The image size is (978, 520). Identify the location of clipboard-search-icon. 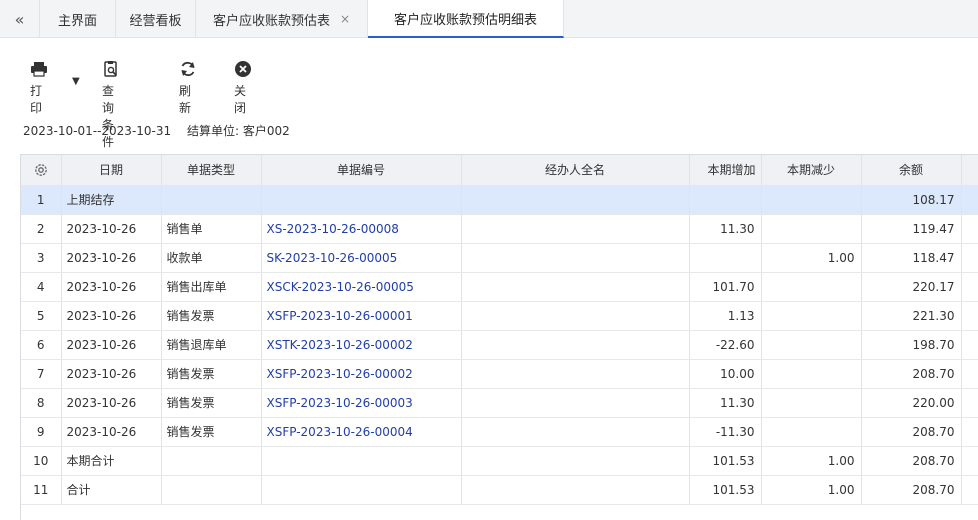
(110, 69).